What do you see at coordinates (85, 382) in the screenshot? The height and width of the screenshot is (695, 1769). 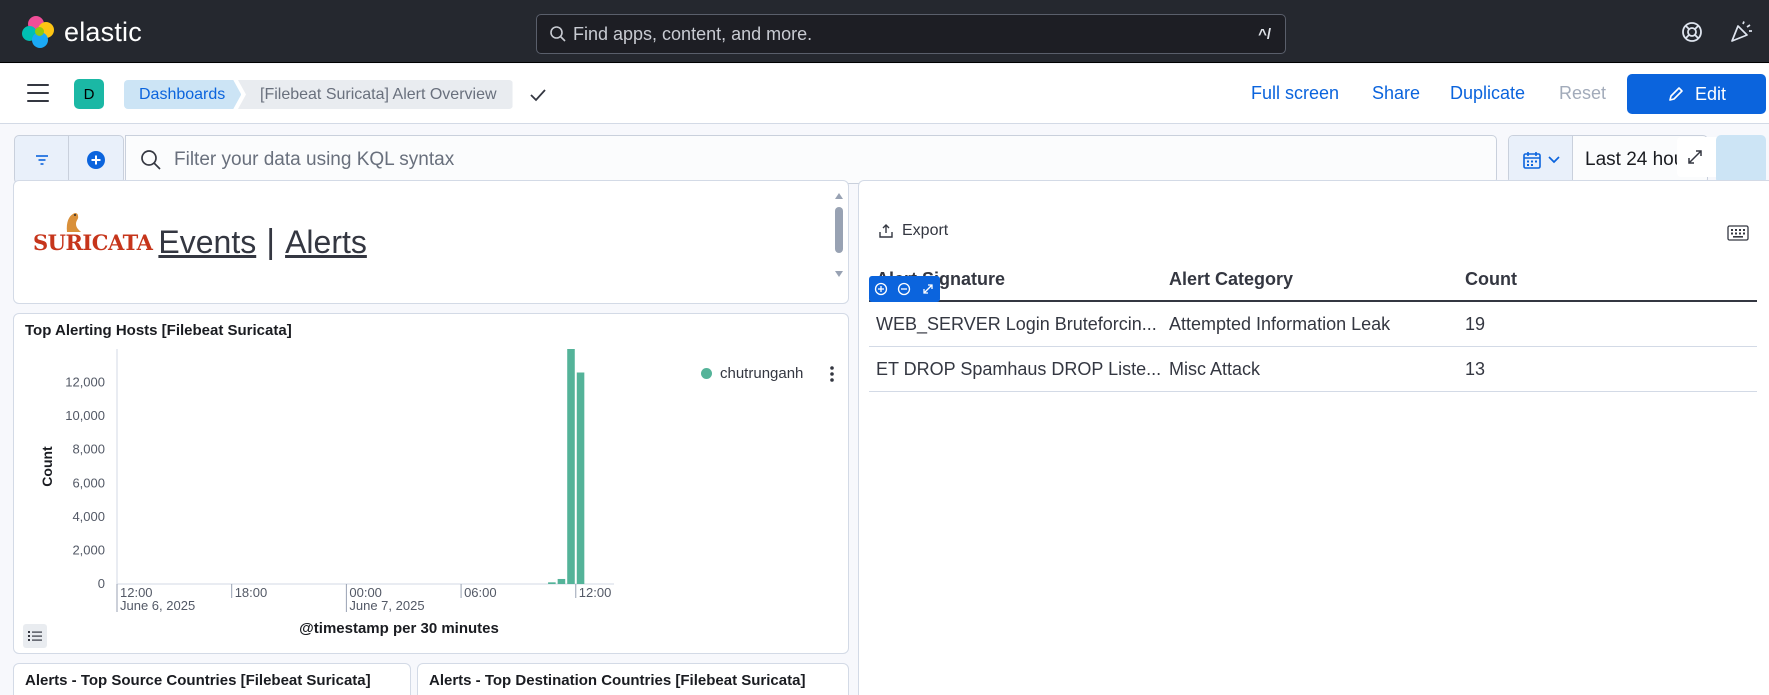 I see `y-tick-label: 12,000` at bounding box center [85, 382].